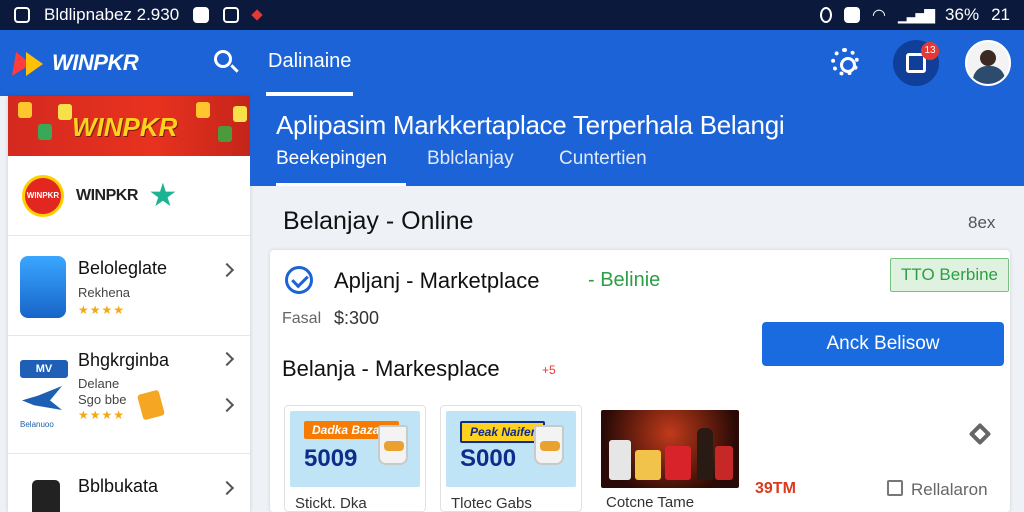 The height and width of the screenshot is (512, 1024). I want to click on list-item-title: Beloleglate, so click(123, 268).